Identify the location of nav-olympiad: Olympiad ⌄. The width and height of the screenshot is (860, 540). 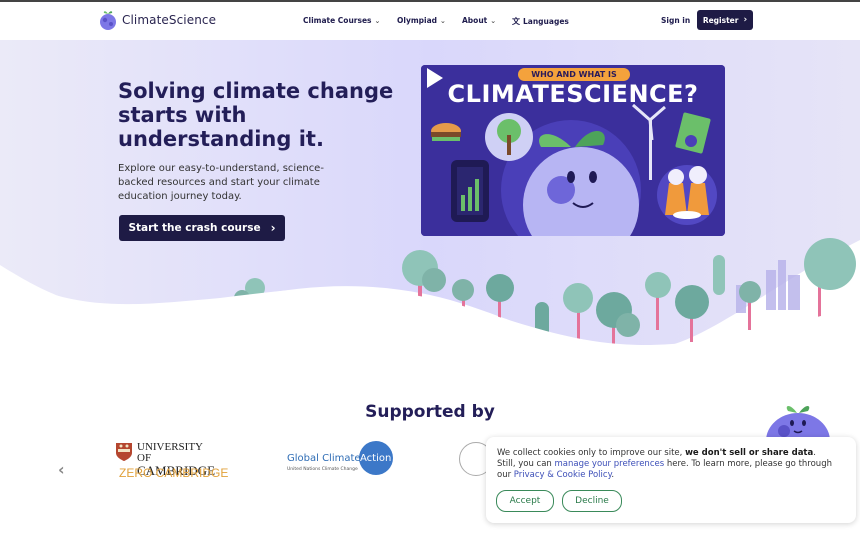
(421, 20).